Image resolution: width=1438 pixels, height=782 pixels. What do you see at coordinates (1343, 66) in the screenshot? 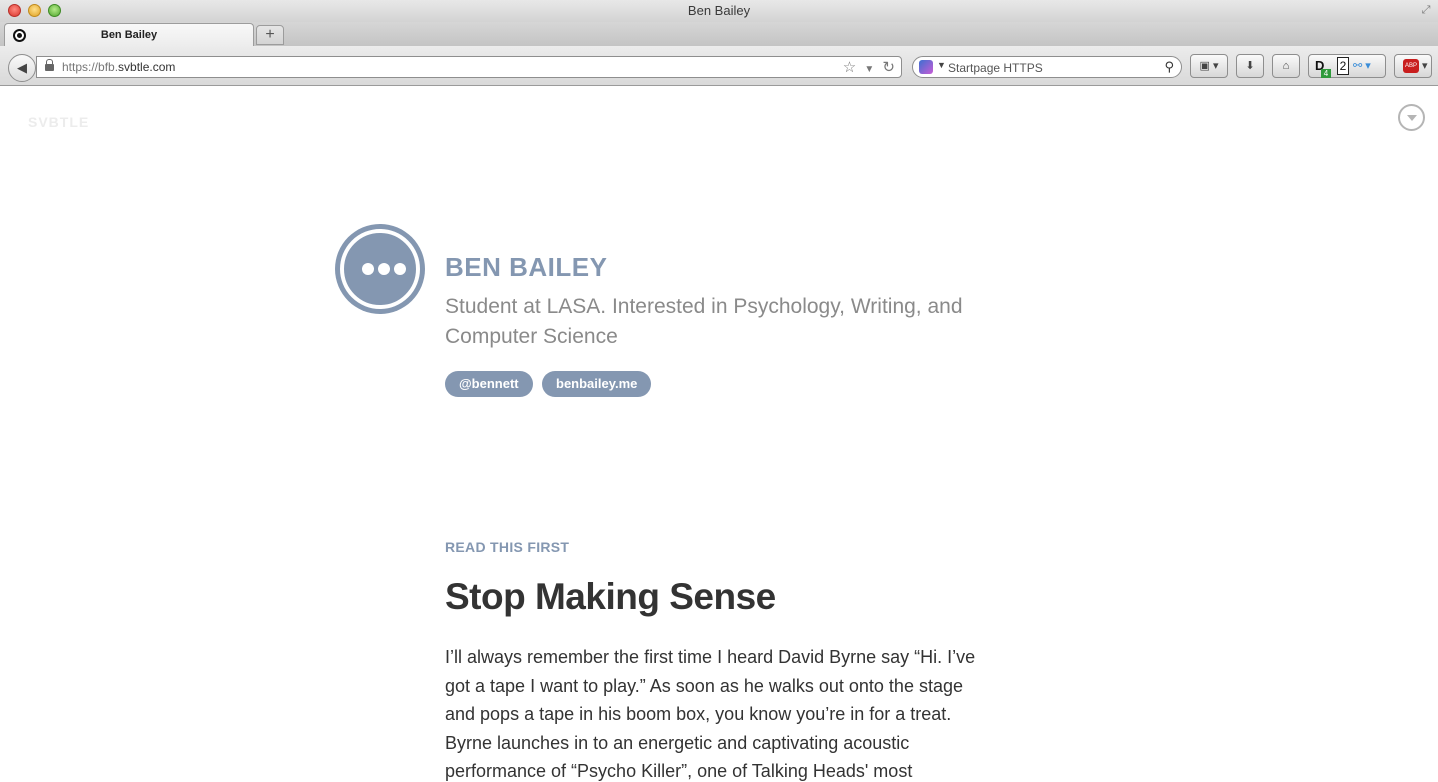
I see `counter-badge: 2` at bounding box center [1343, 66].